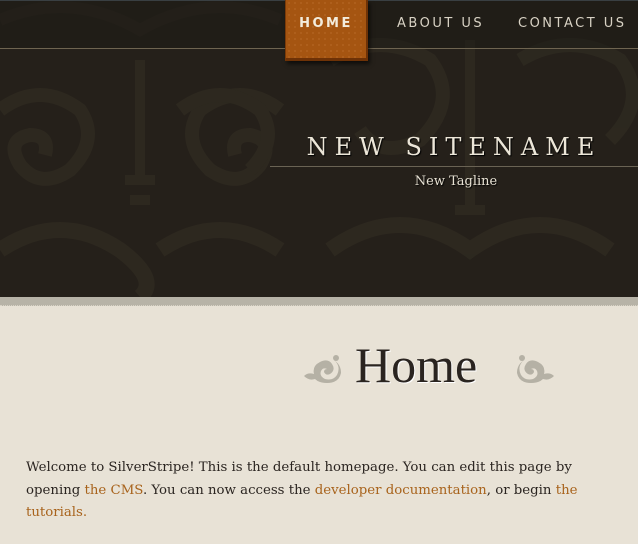  I want to click on nav-item-home: HOME, so click(326, 30).